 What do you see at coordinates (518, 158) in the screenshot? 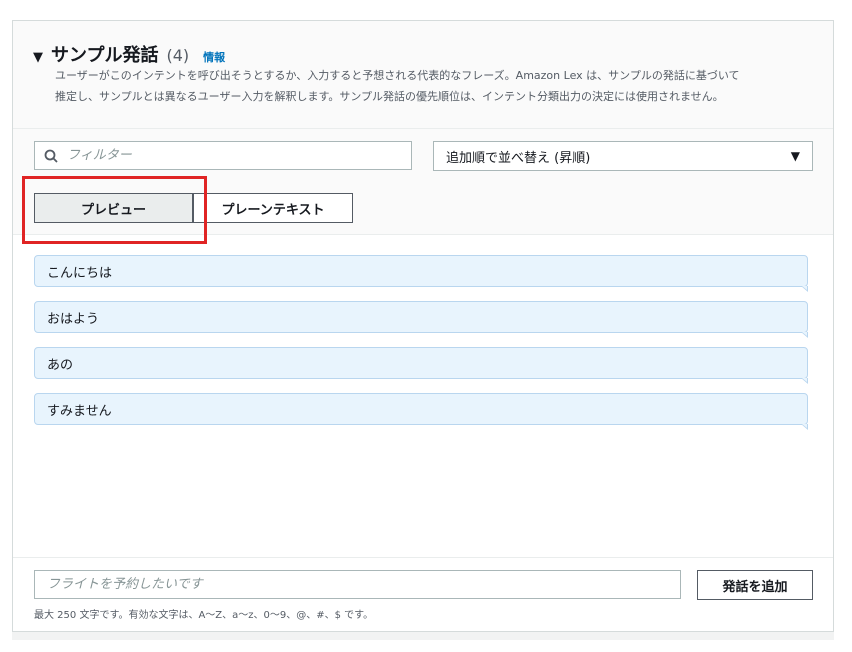
I see `sort-label: 追加順で並べ替え (昇順)` at bounding box center [518, 158].